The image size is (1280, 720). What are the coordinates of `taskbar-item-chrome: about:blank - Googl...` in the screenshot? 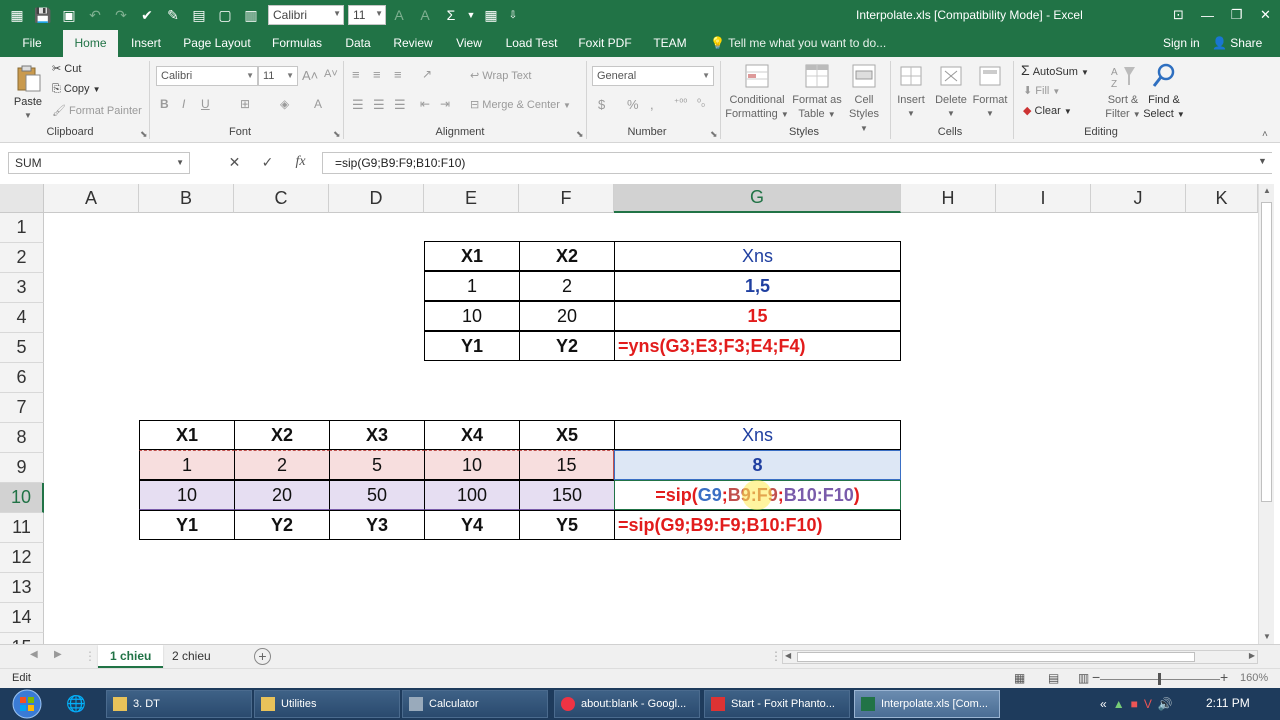 It's located at (627, 704).